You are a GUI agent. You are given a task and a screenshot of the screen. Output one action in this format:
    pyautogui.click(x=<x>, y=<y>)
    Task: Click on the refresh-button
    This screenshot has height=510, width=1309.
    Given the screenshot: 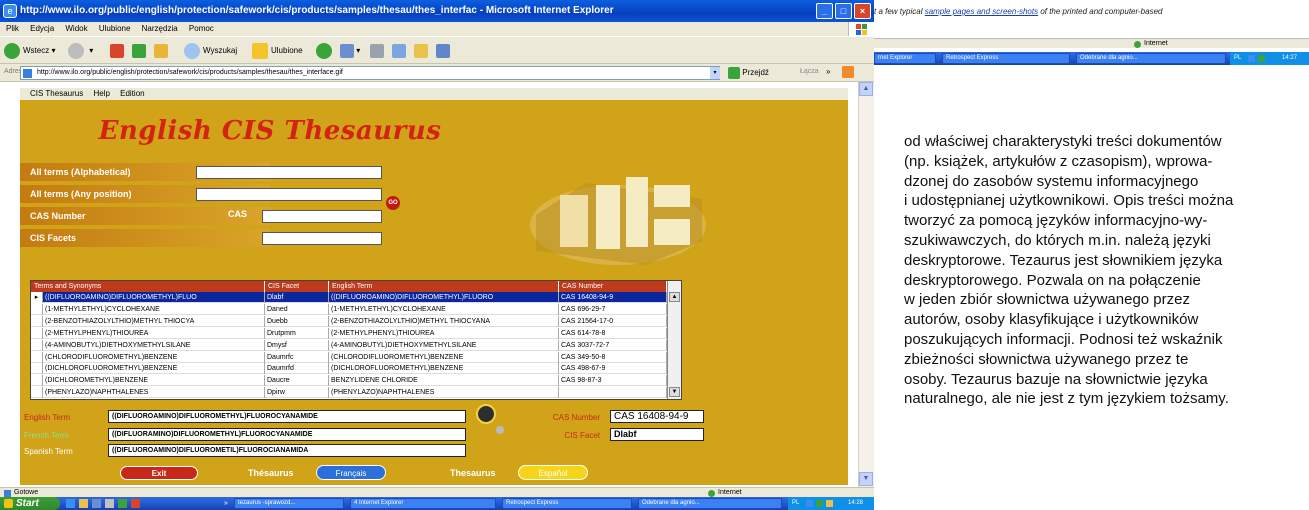 What is the action you would take?
    pyautogui.click(x=139, y=51)
    